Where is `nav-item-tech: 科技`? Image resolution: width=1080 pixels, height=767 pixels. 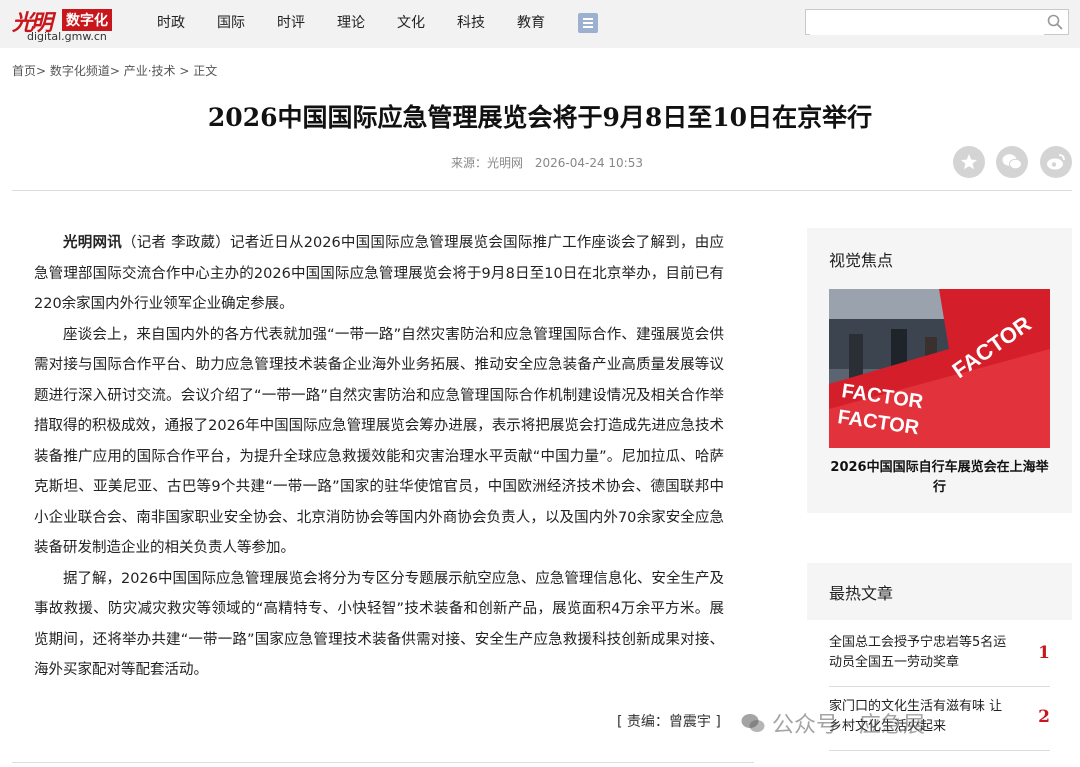
nav-item-tech: 科技 is located at coordinates (471, 22).